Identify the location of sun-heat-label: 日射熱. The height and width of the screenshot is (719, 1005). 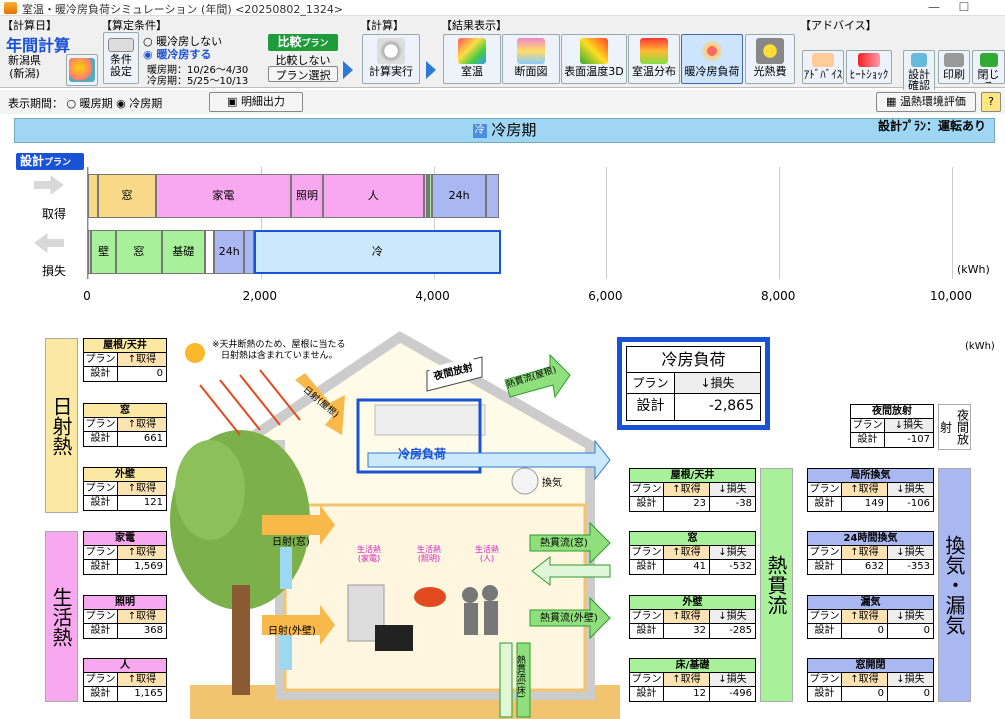
(61, 425).